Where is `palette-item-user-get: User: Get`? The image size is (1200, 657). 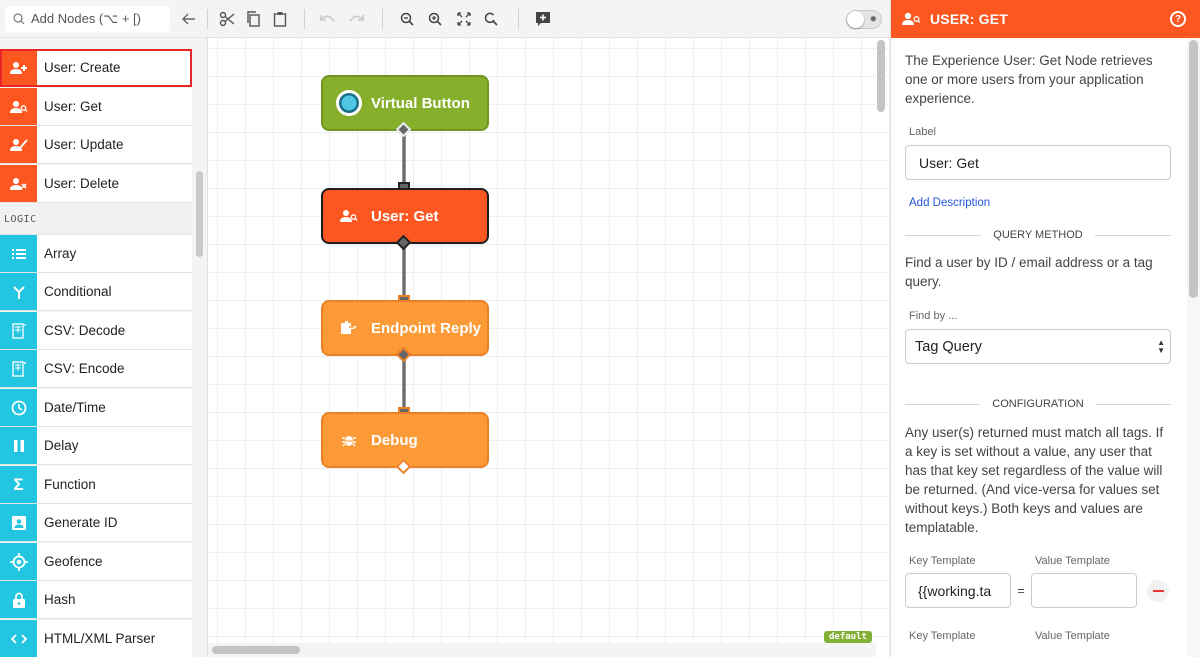 palette-item-user-get: User: Get is located at coordinates (96, 107).